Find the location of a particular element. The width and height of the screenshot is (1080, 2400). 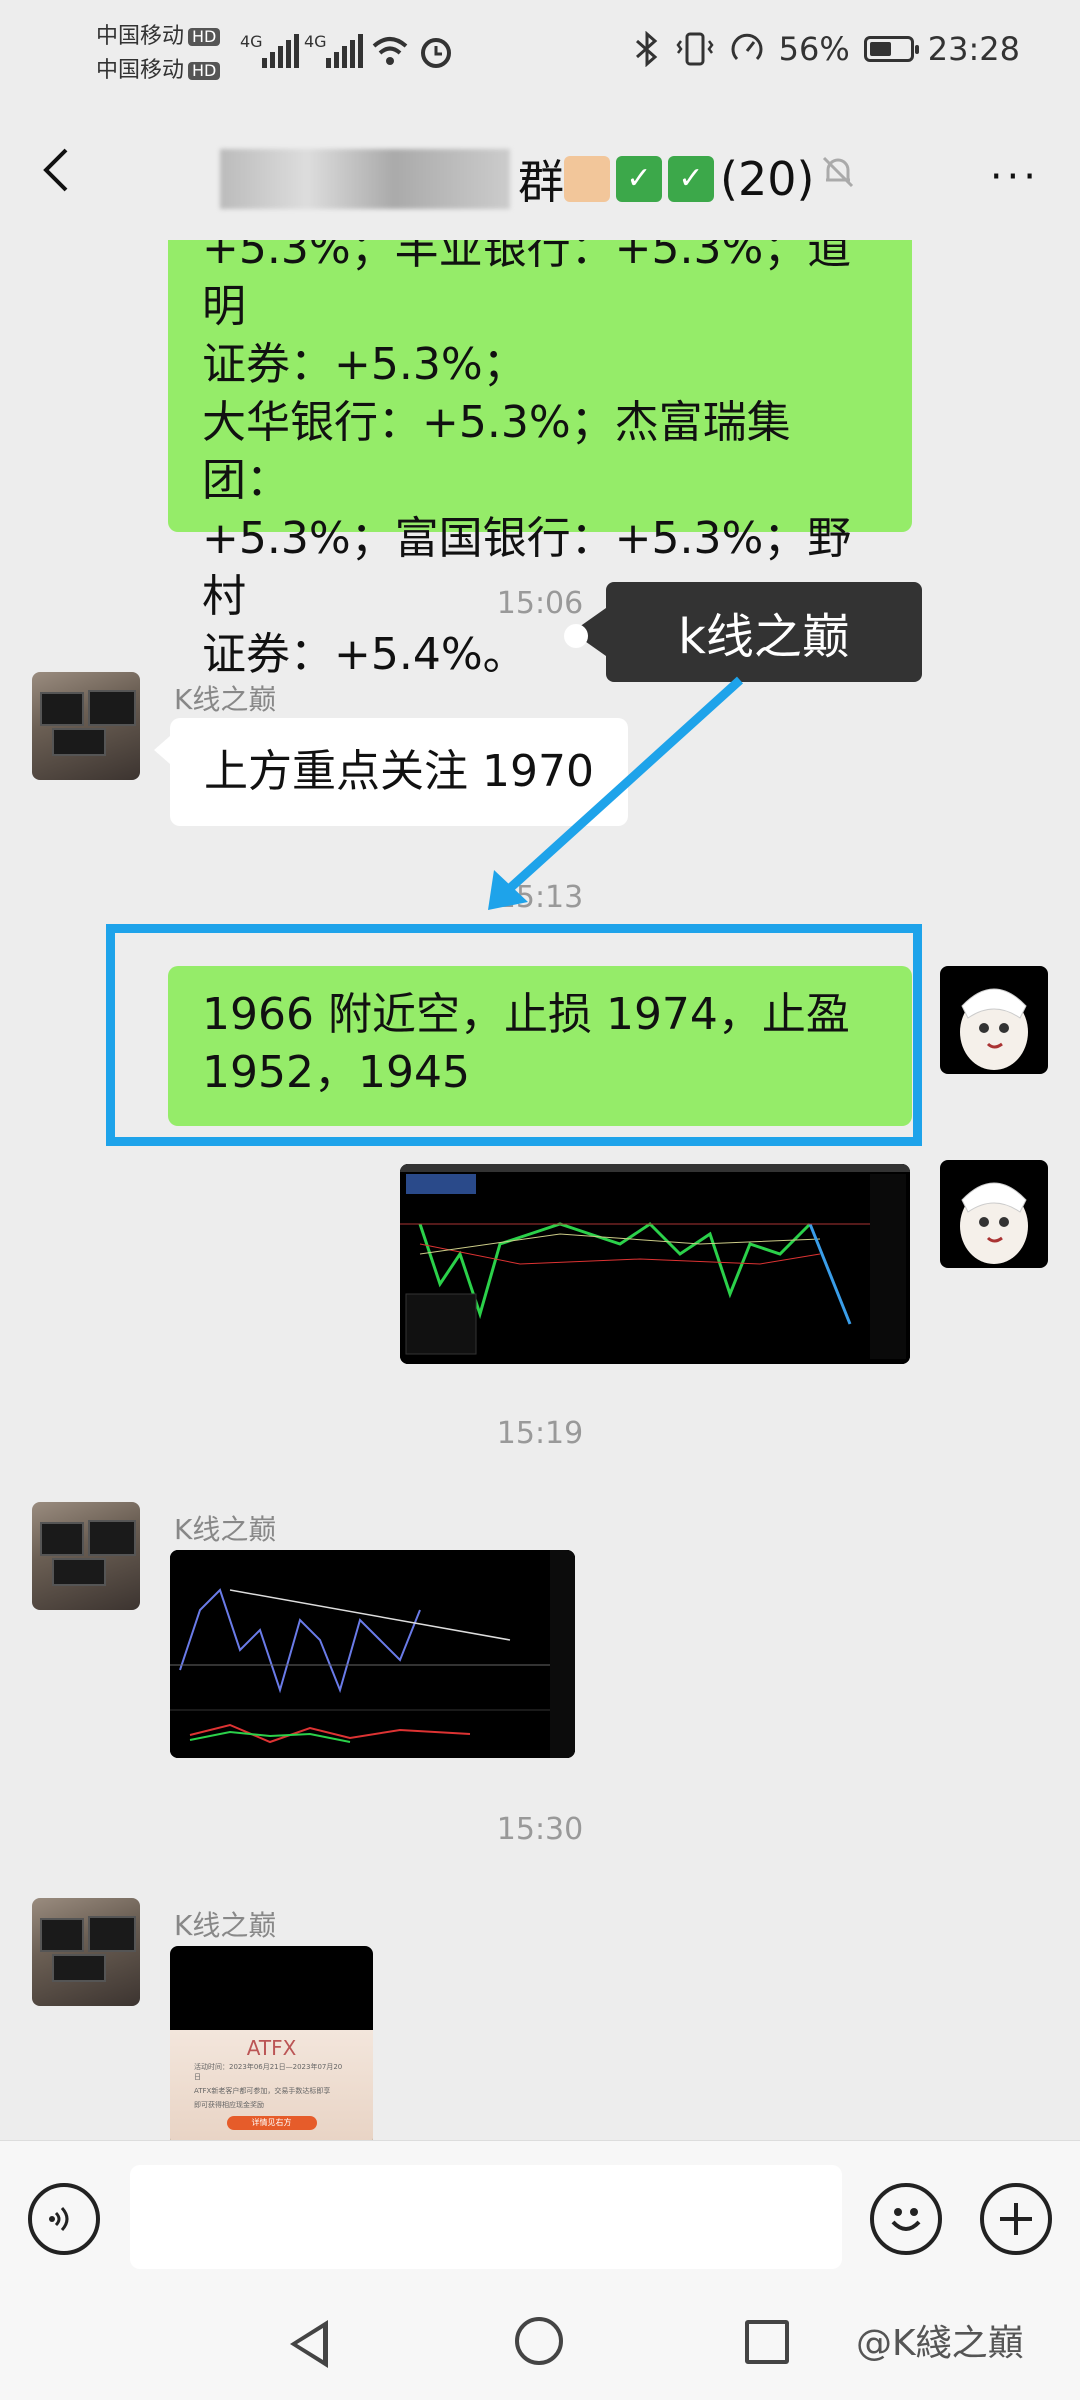

bluetooth-icon is located at coordinates (646, 49).